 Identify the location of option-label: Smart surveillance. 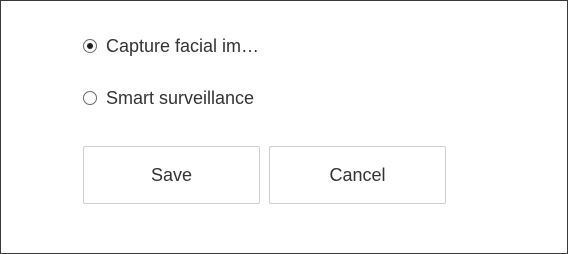
(180, 97).